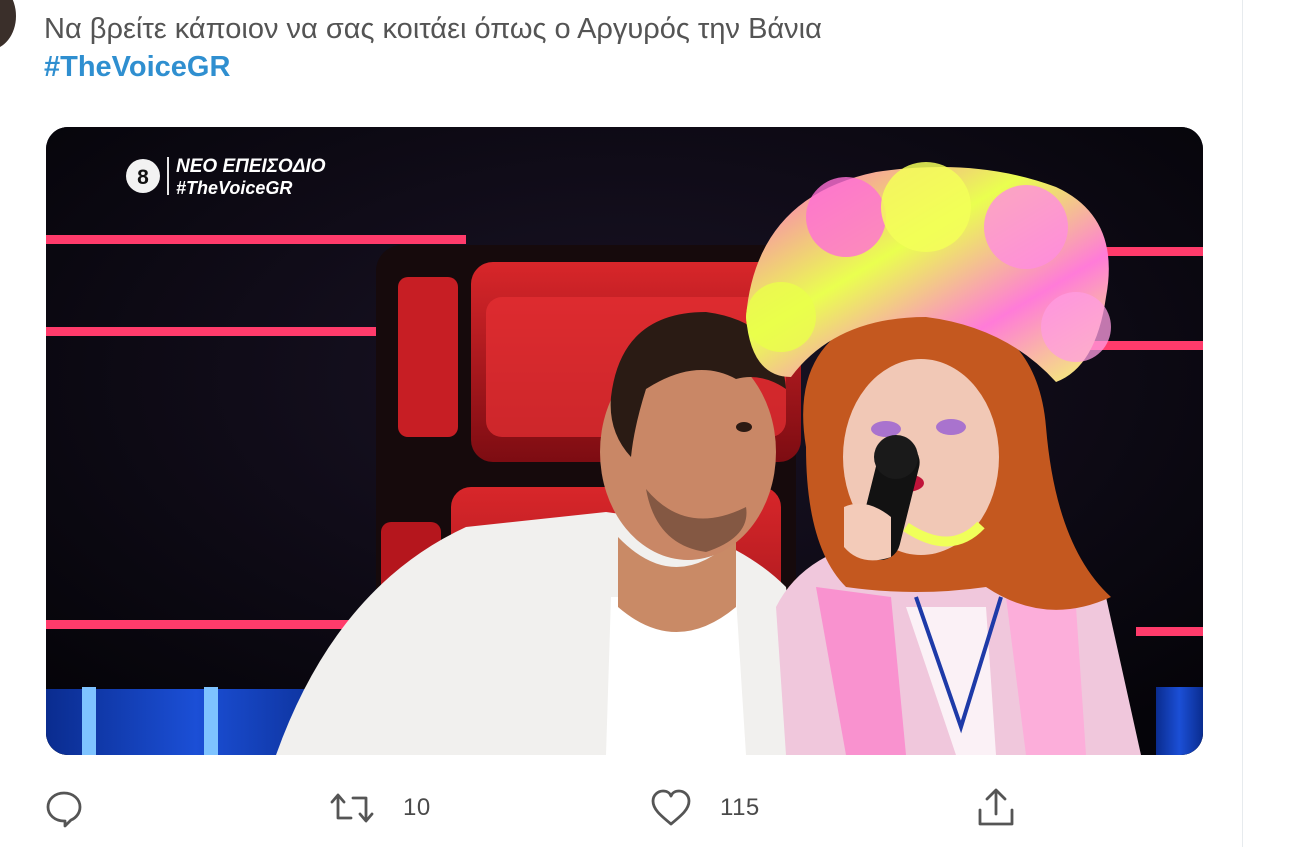  I want to click on hashtag-link: #TheVoiceGR, so click(634, 67).